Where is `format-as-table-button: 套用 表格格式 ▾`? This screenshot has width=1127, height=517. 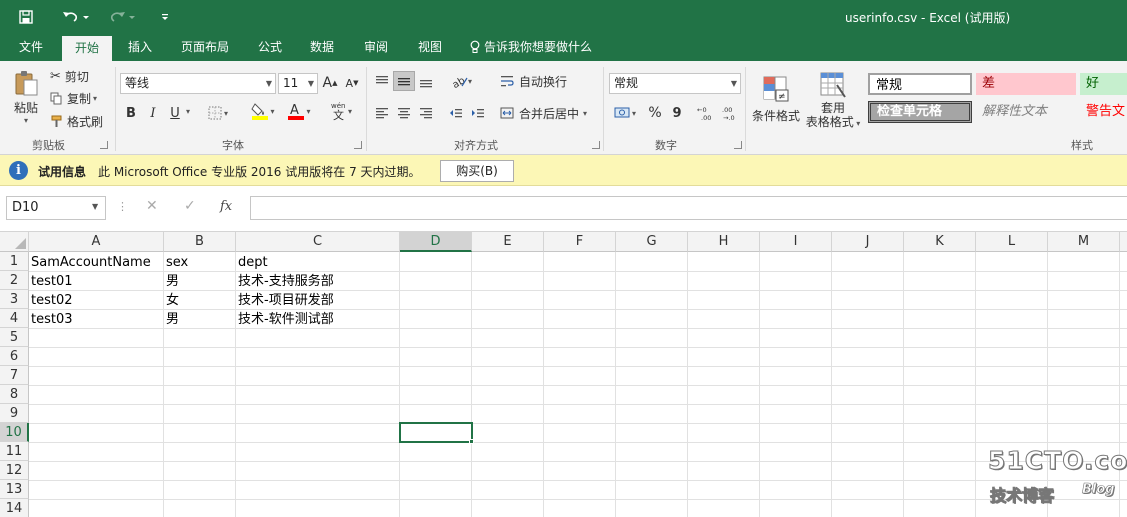 format-as-table-button: 套用 表格格式 ▾ is located at coordinates (833, 101).